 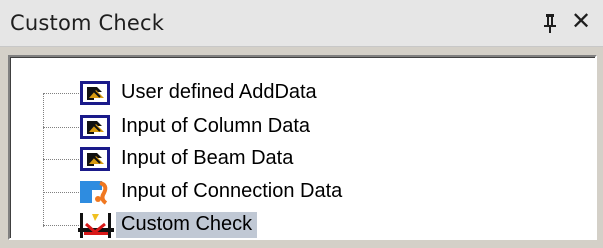 What do you see at coordinates (96, 192) in the screenshot?
I see `connection-icon` at bounding box center [96, 192].